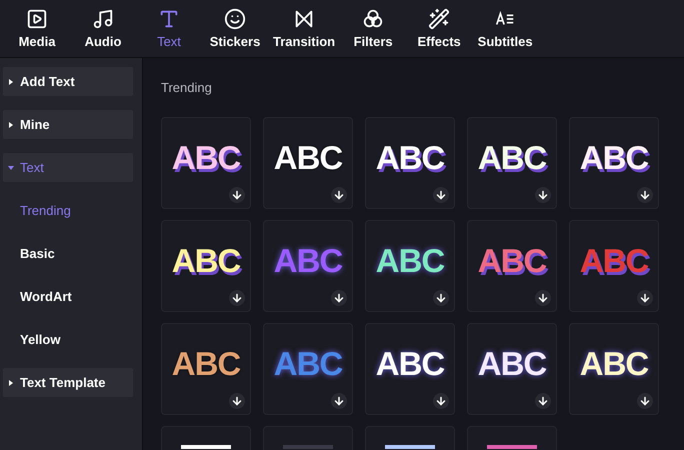 The image size is (684, 450). Describe the element at coordinates (186, 88) in the screenshot. I see `section-title: Trending` at that location.